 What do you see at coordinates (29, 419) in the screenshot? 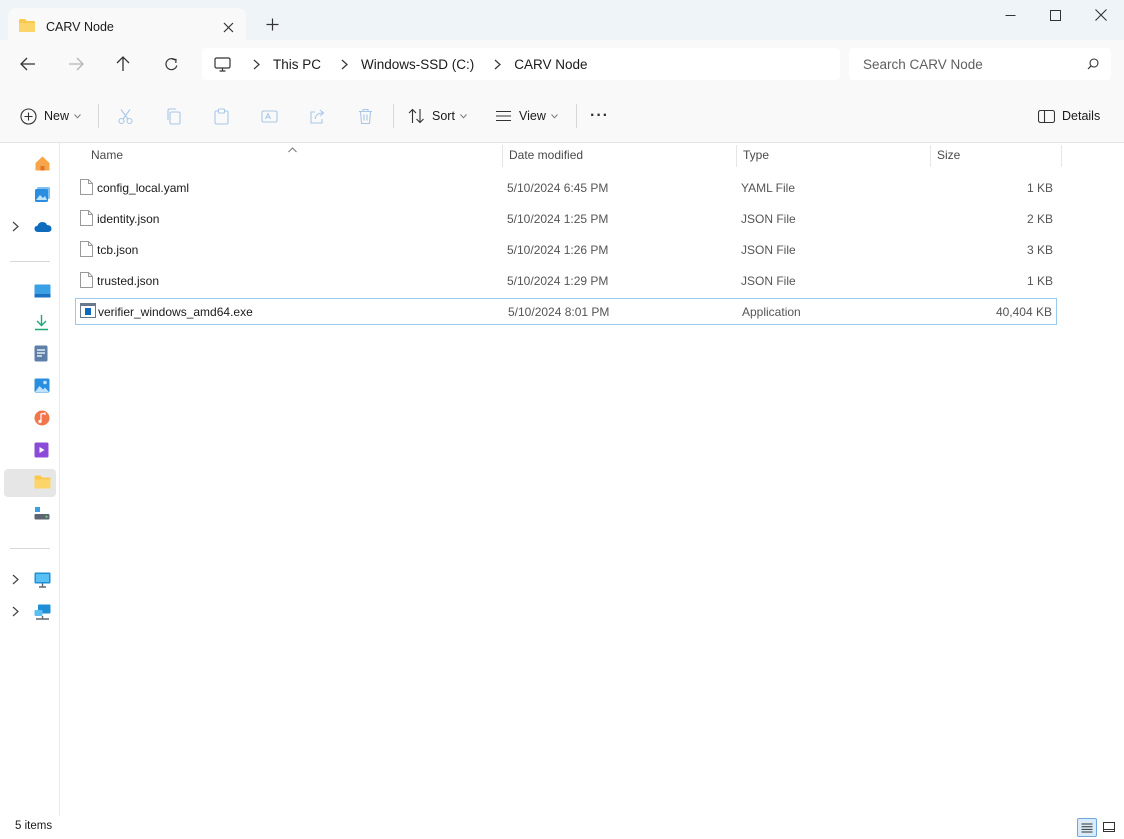
I see `sidebar-item-music` at bounding box center [29, 419].